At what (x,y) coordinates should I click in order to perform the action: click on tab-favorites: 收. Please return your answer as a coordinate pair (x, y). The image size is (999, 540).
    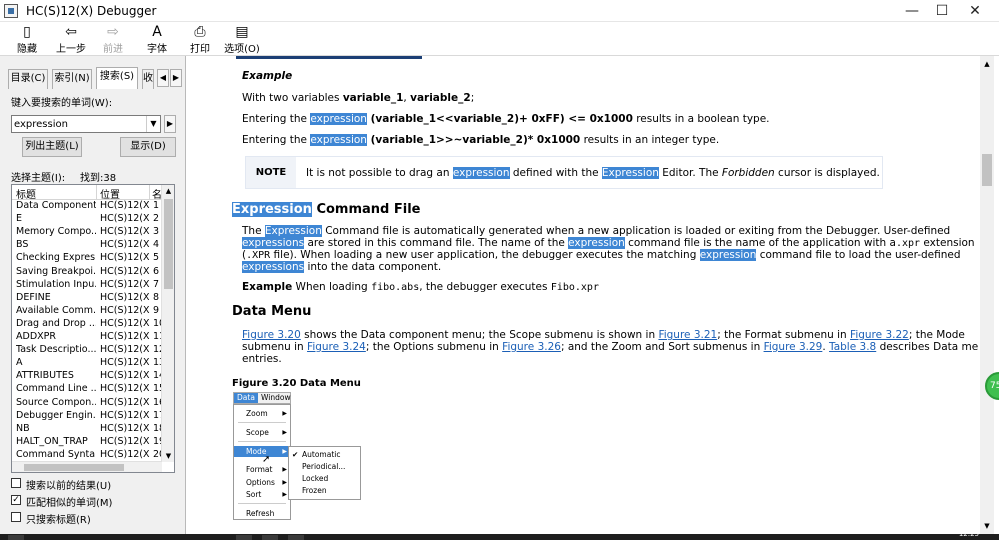
    Looking at the image, I should click on (148, 79).